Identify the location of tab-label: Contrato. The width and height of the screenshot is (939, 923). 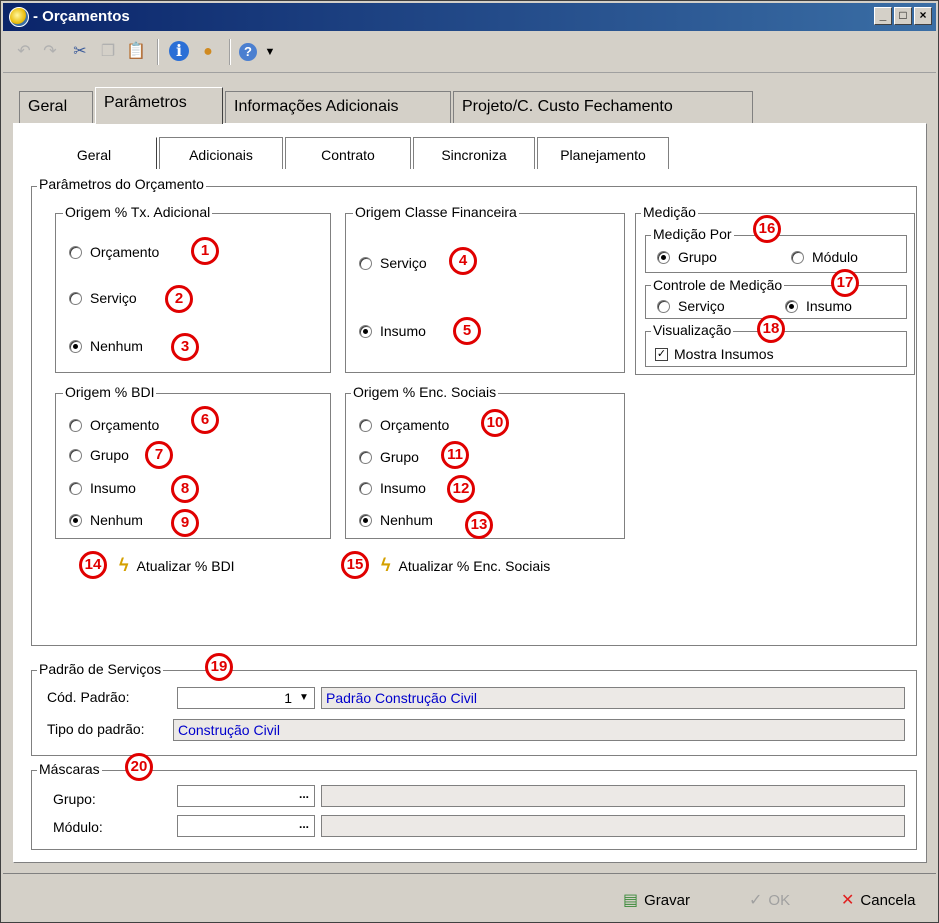
(348, 155).